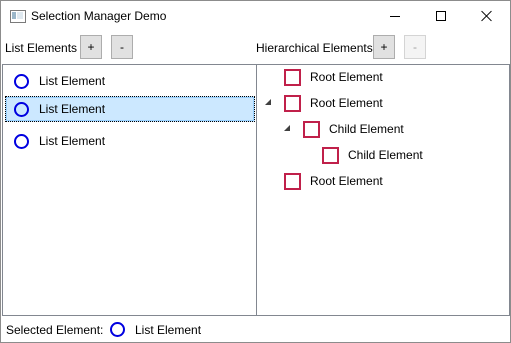  What do you see at coordinates (18, 16) in the screenshot?
I see `app-window-icon` at bounding box center [18, 16].